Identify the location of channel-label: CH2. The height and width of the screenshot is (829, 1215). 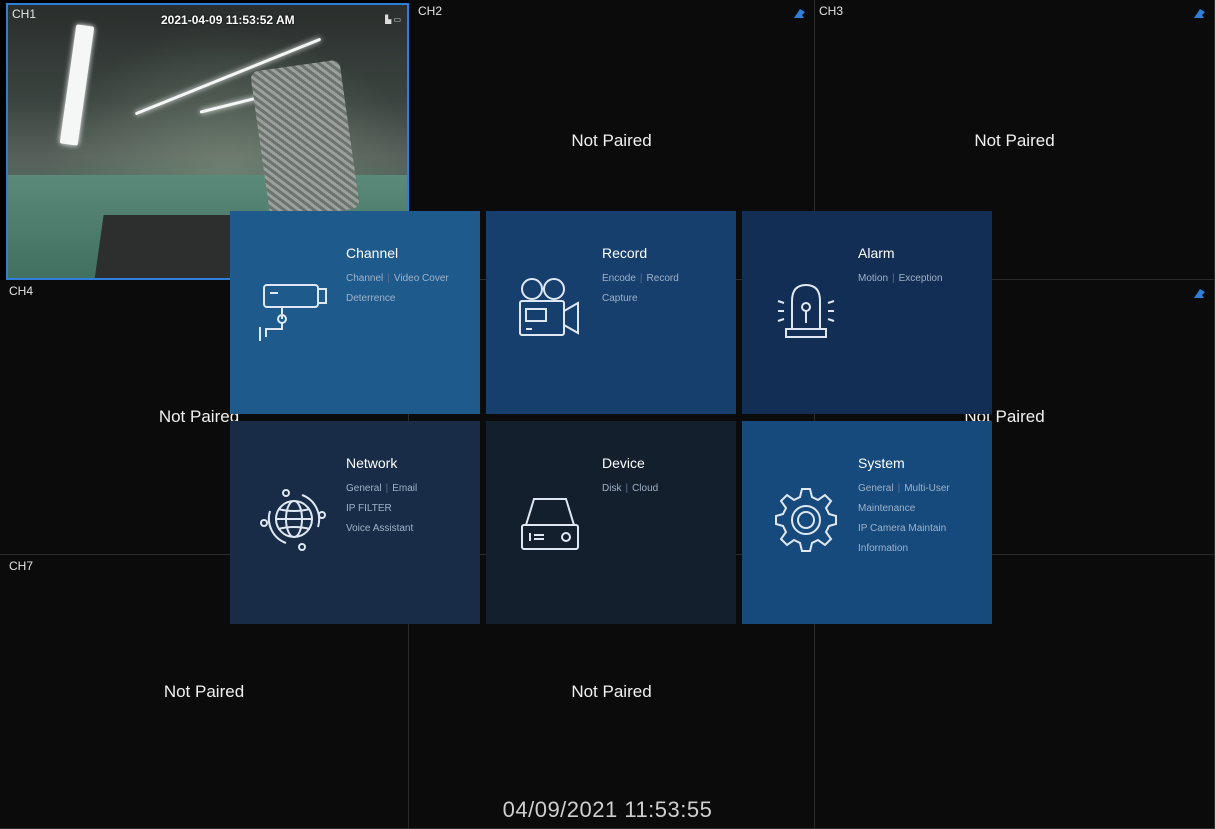
(430, 11).